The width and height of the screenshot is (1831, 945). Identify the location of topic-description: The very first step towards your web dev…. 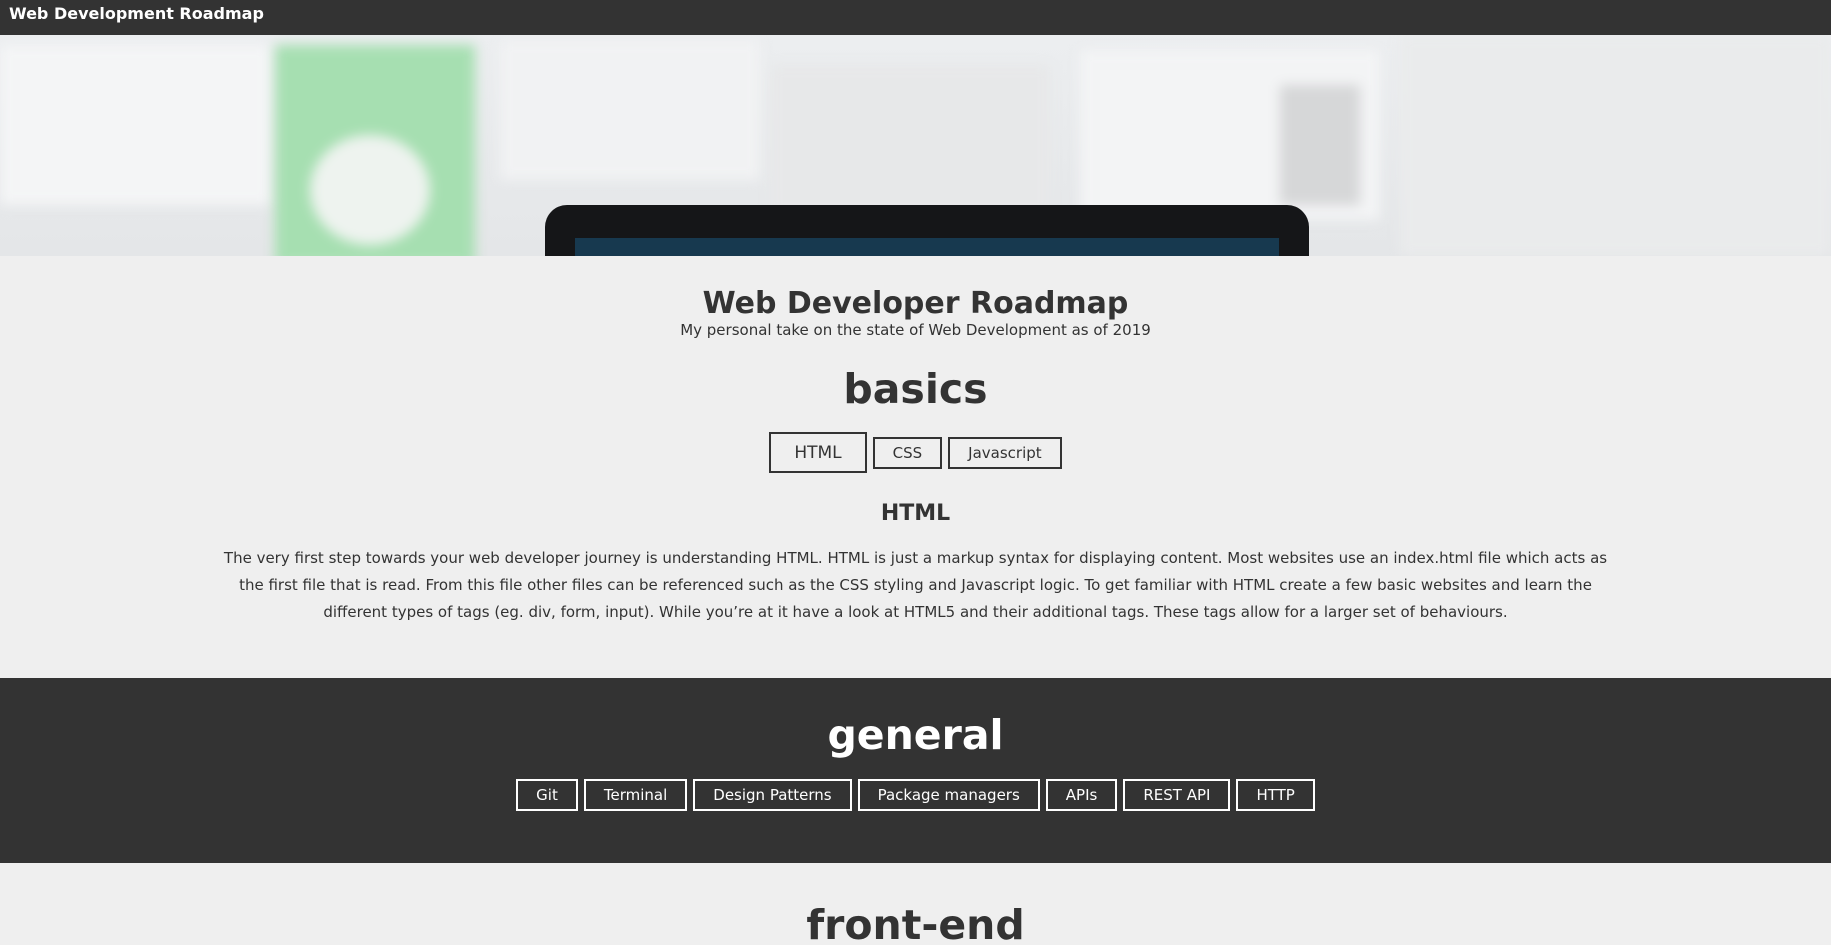
(915, 585).